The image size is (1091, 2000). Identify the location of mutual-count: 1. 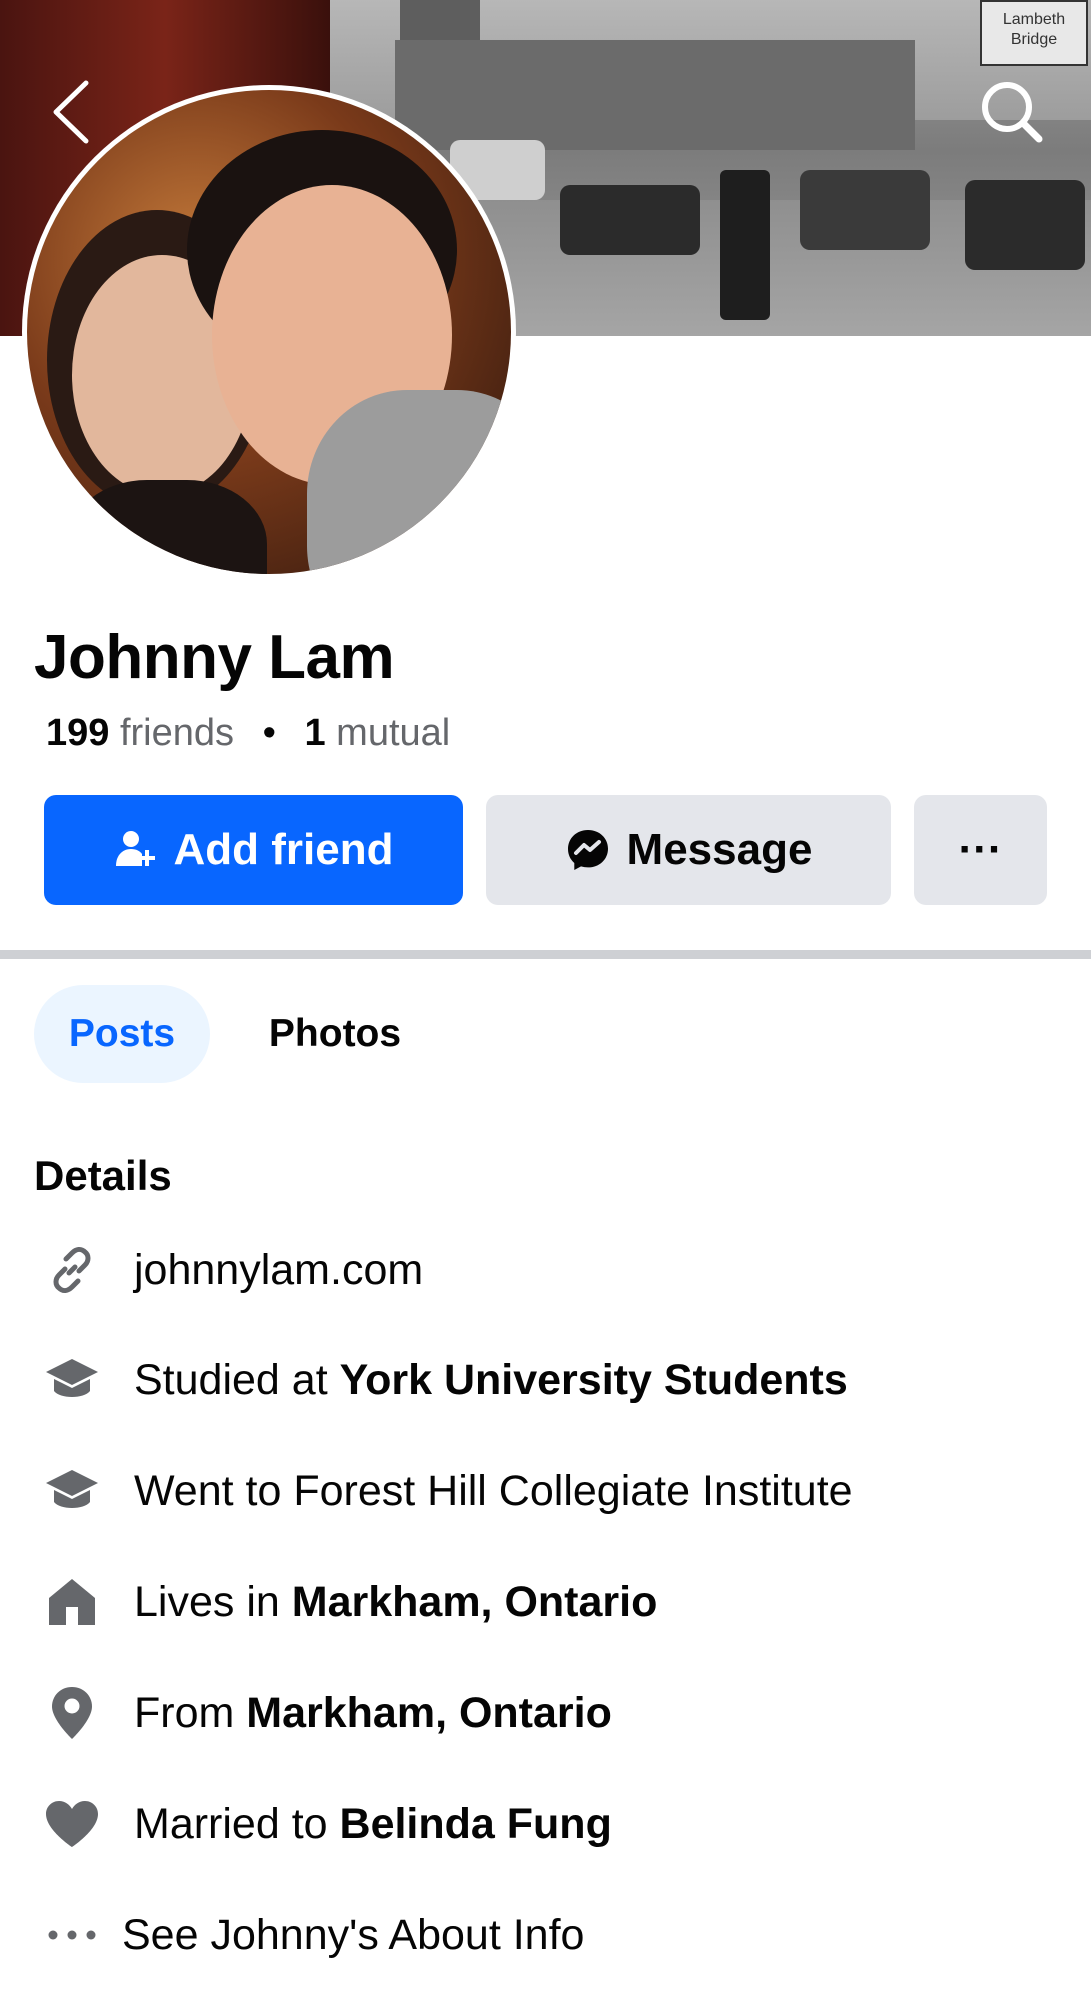
(315, 733).